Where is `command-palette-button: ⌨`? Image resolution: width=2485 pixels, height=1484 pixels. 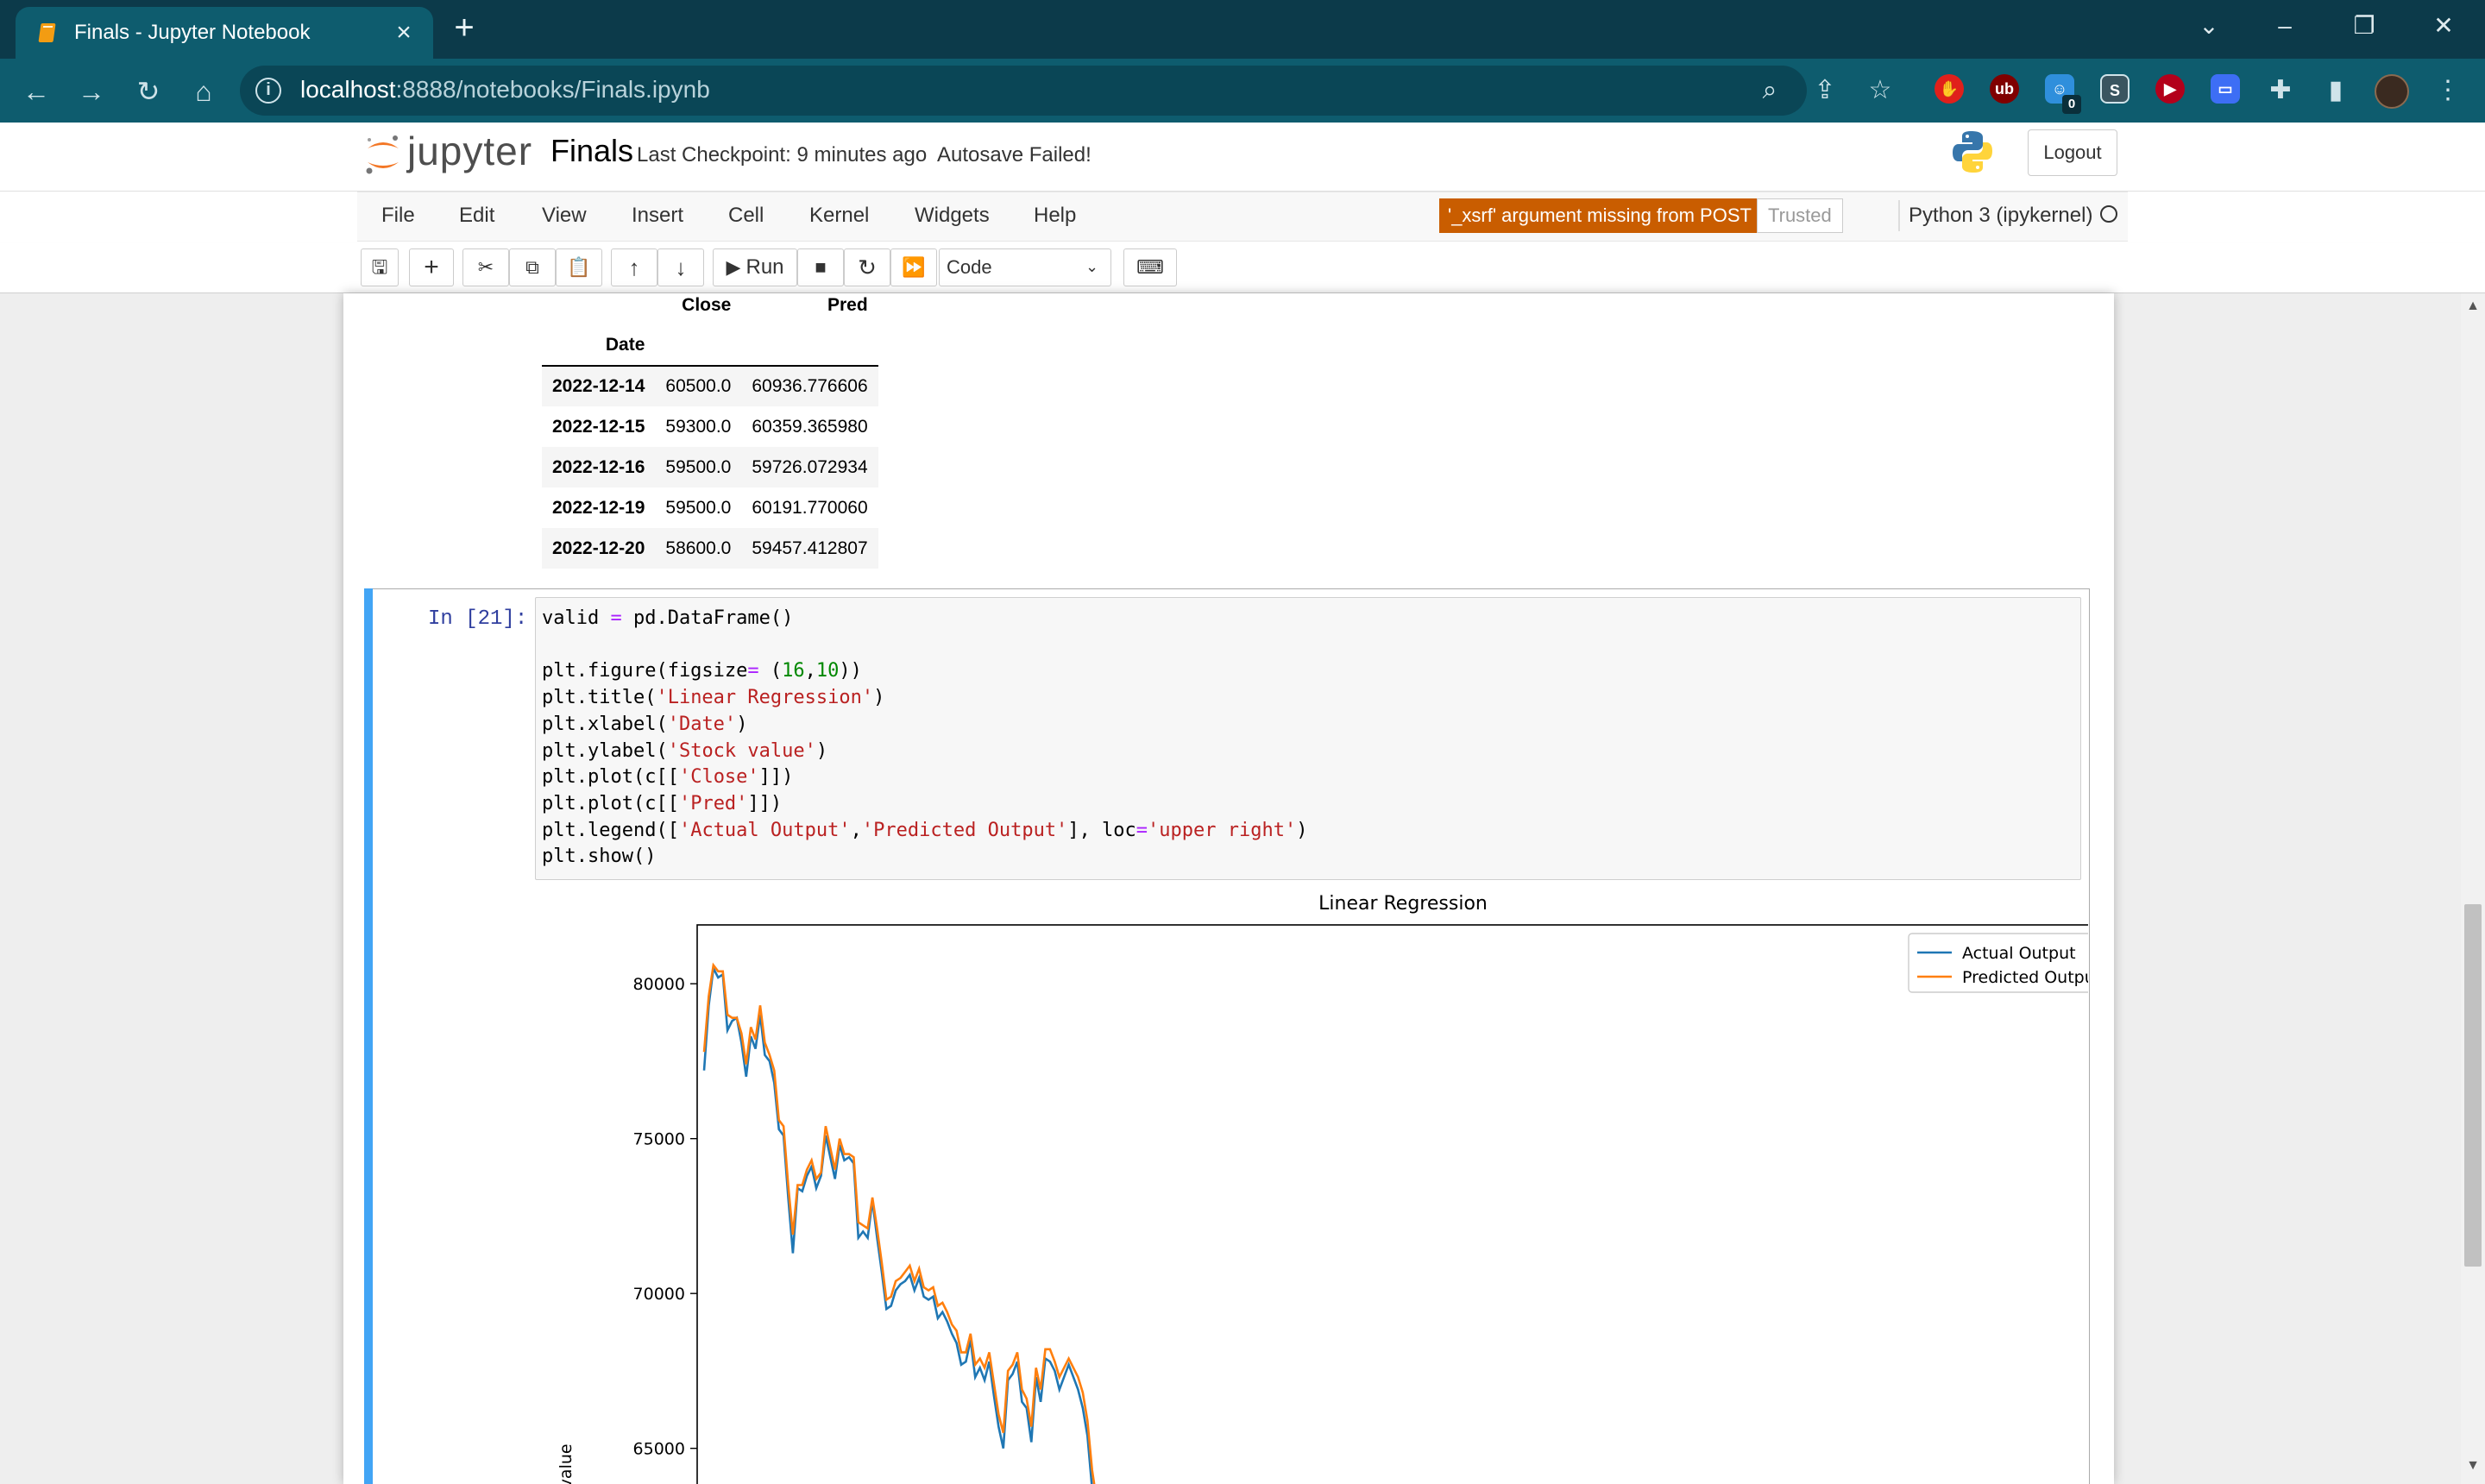 command-palette-button: ⌨ is located at coordinates (1150, 267).